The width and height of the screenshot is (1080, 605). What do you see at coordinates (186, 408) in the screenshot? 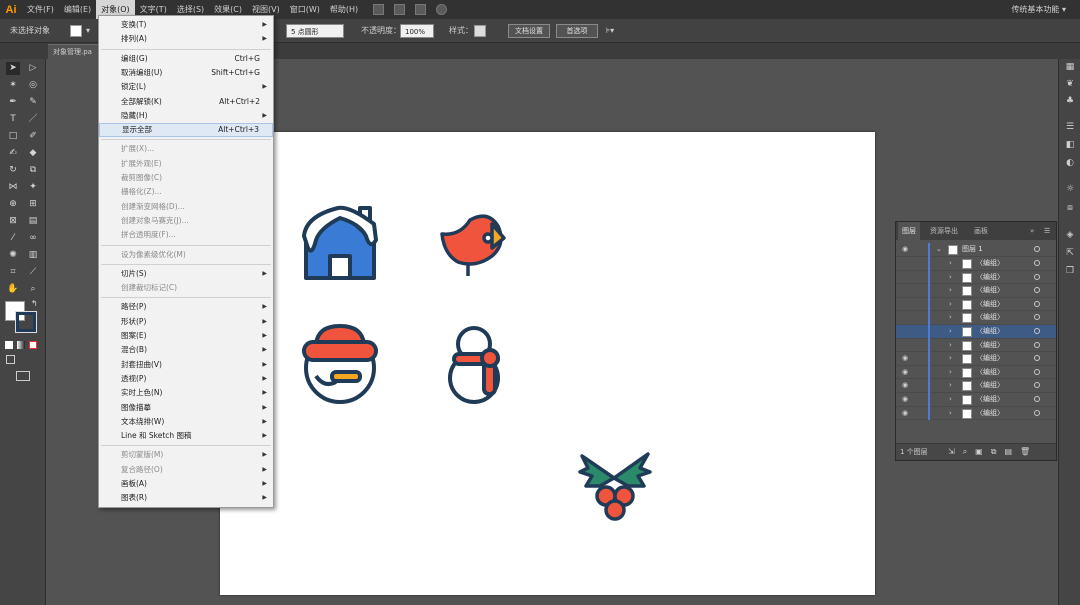
I see `object-menu-item: 图像描摹 ▶` at bounding box center [186, 408].